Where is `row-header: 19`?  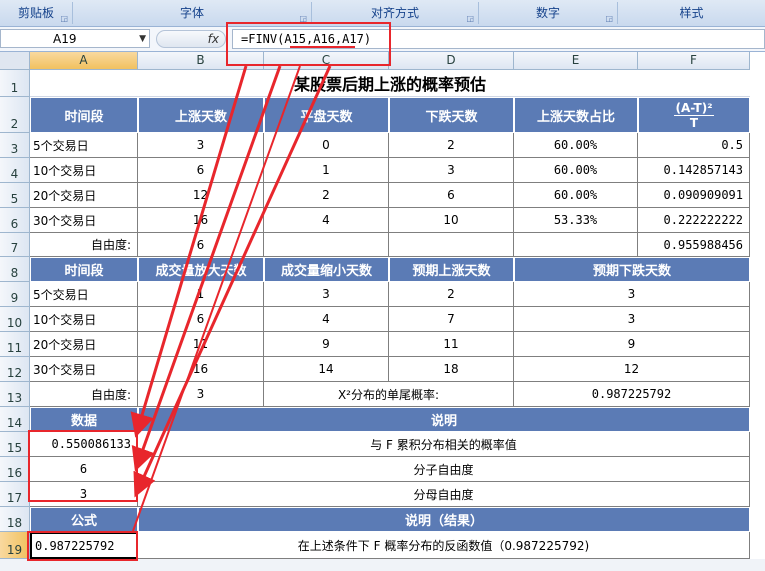 row-header: 19 is located at coordinates (15, 545).